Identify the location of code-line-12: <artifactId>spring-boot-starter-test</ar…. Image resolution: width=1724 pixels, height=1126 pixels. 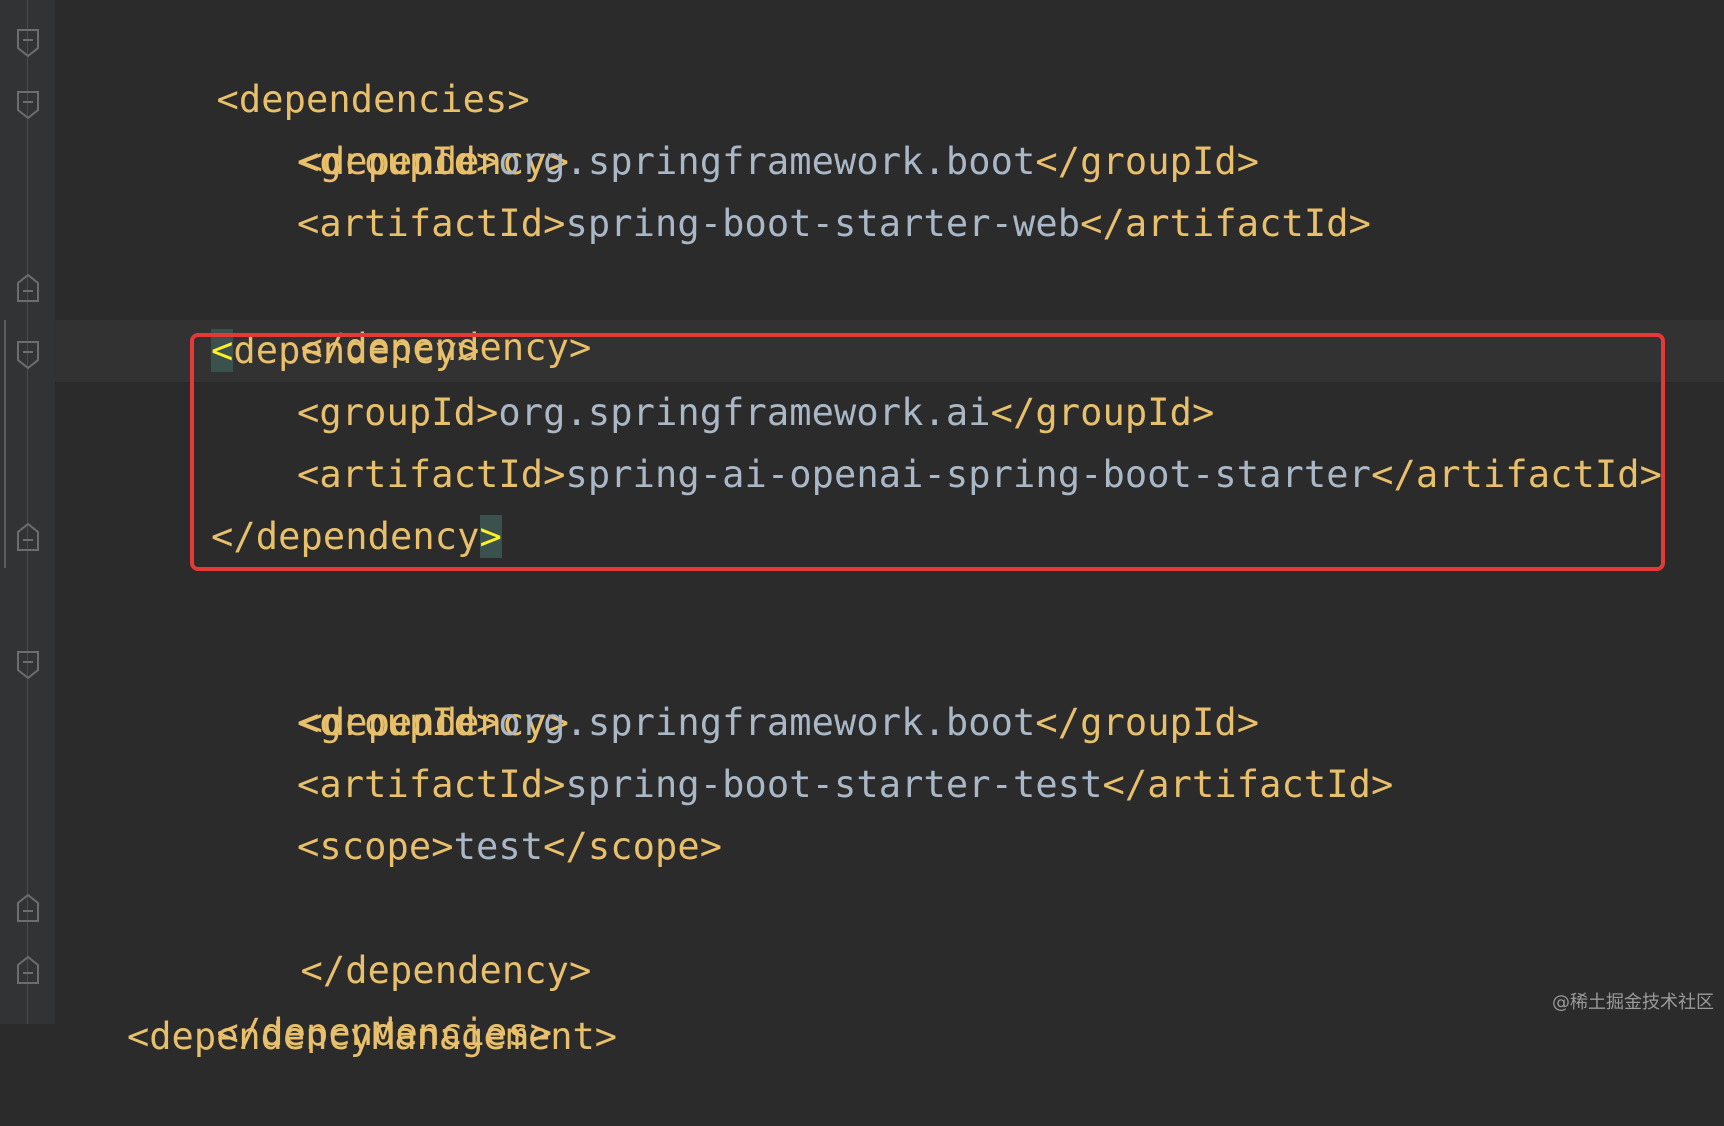
(845, 785).